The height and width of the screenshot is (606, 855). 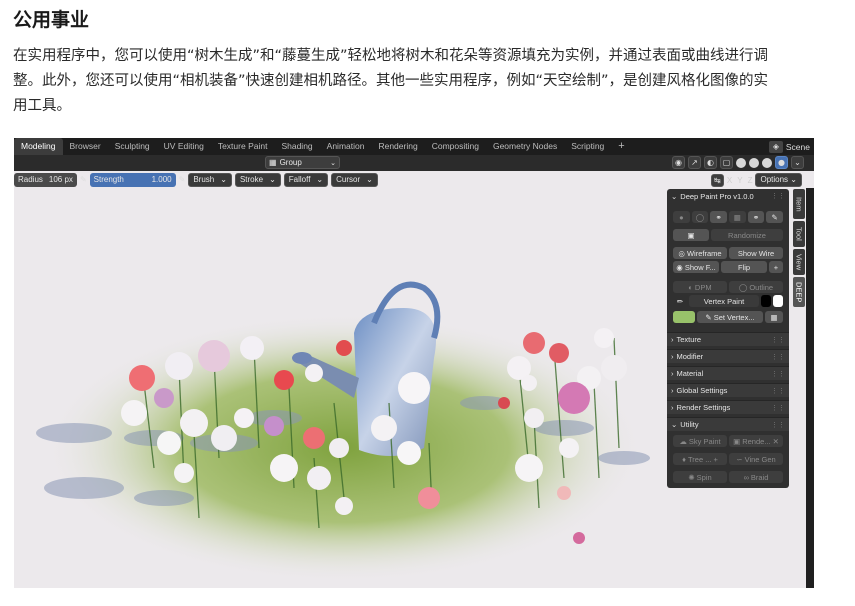 What do you see at coordinates (799, 292) in the screenshot?
I see `tab-deep: DEEP` at bounding box center [799, 292].